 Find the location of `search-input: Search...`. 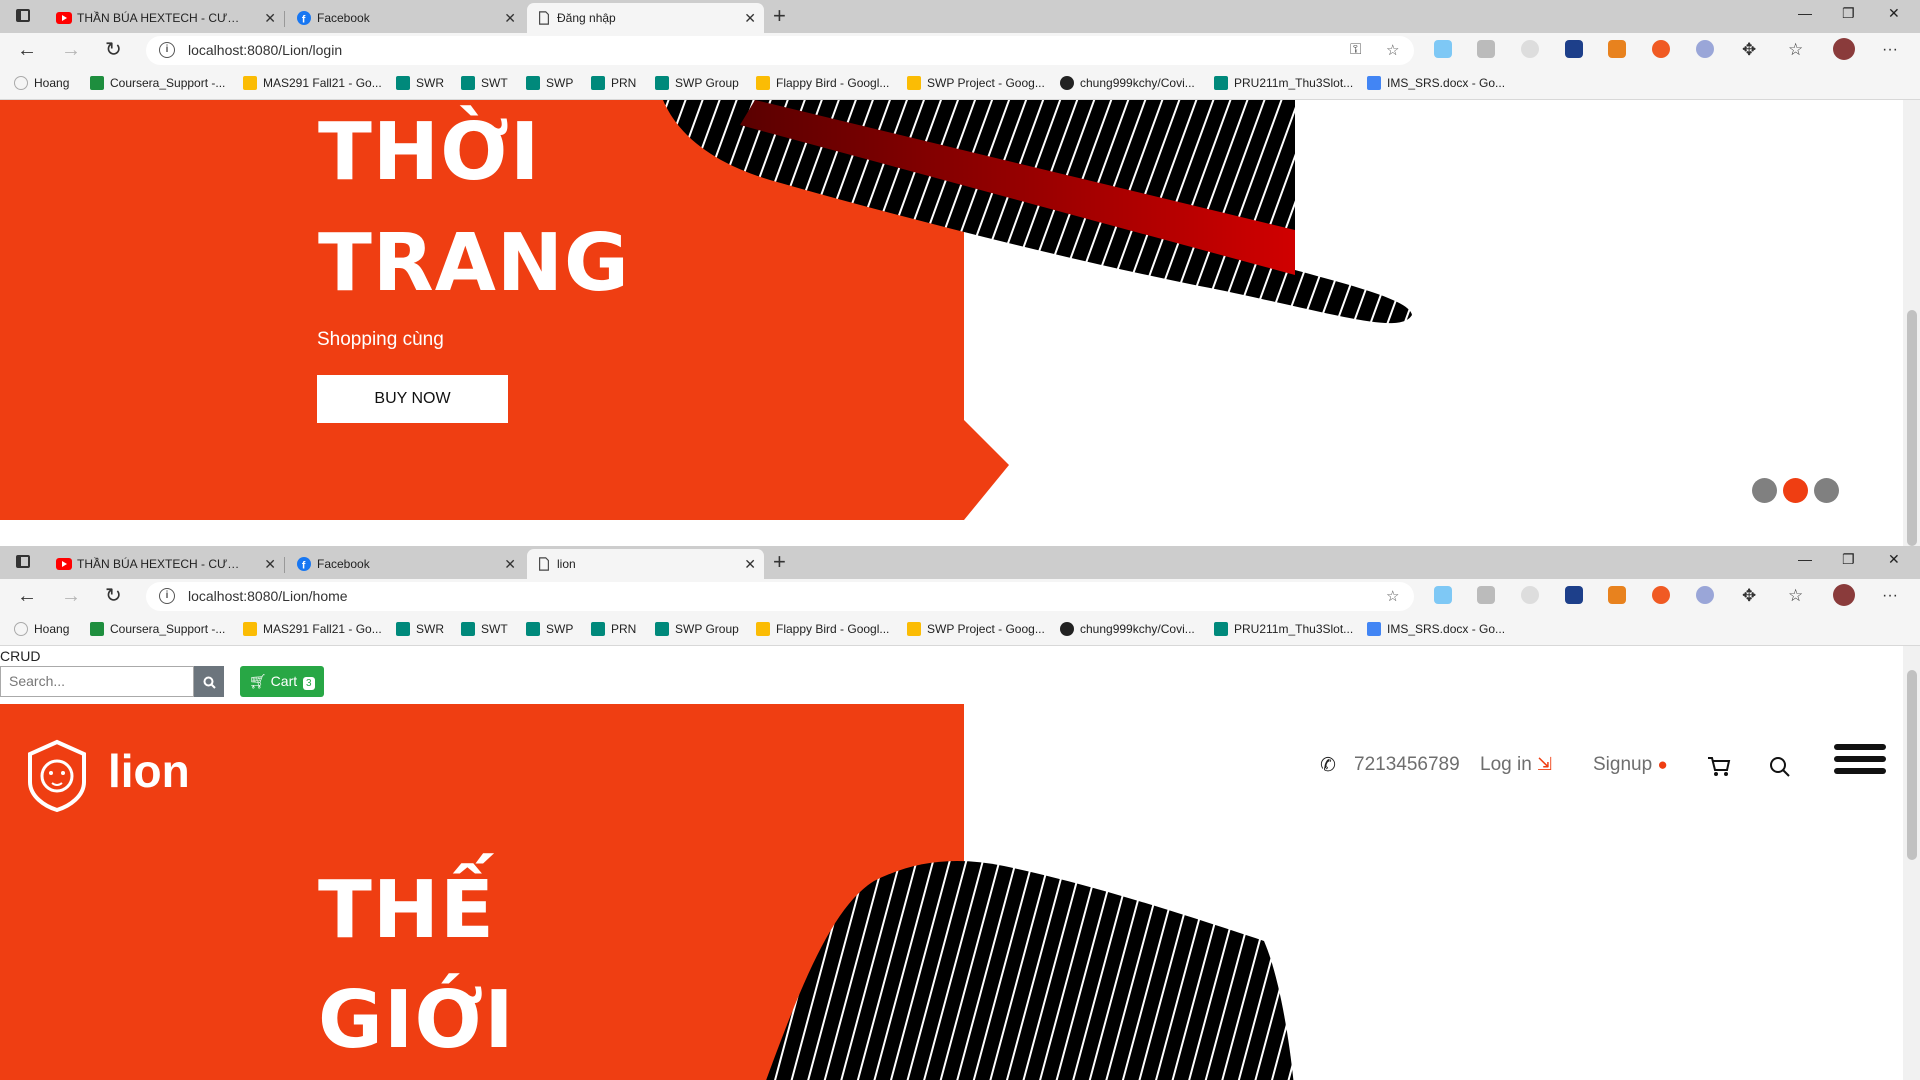

search-input: Search... is located at coordinates (97, 681).